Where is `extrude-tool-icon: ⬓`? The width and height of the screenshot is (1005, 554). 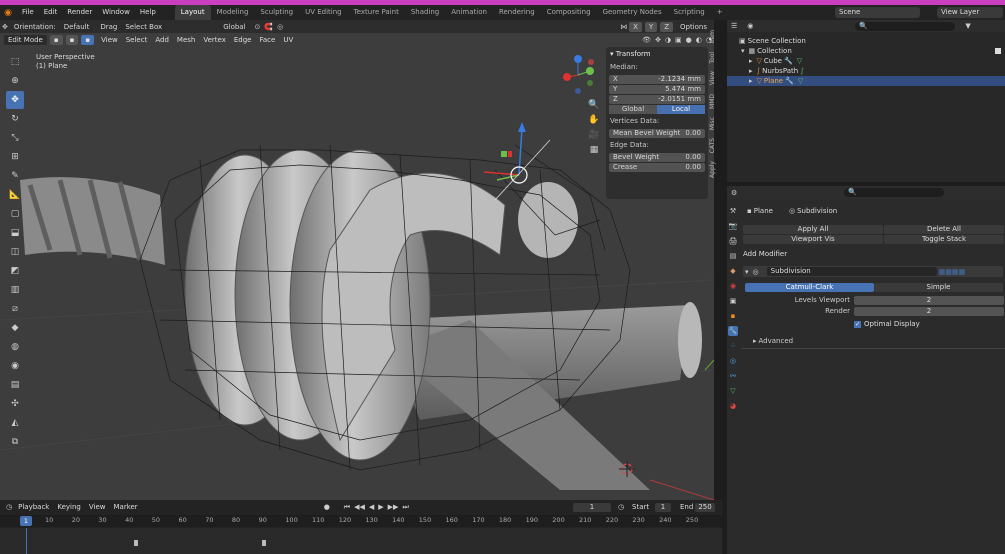
extrude-tool-icon: ⬓ is located at coordinates (15, 233).